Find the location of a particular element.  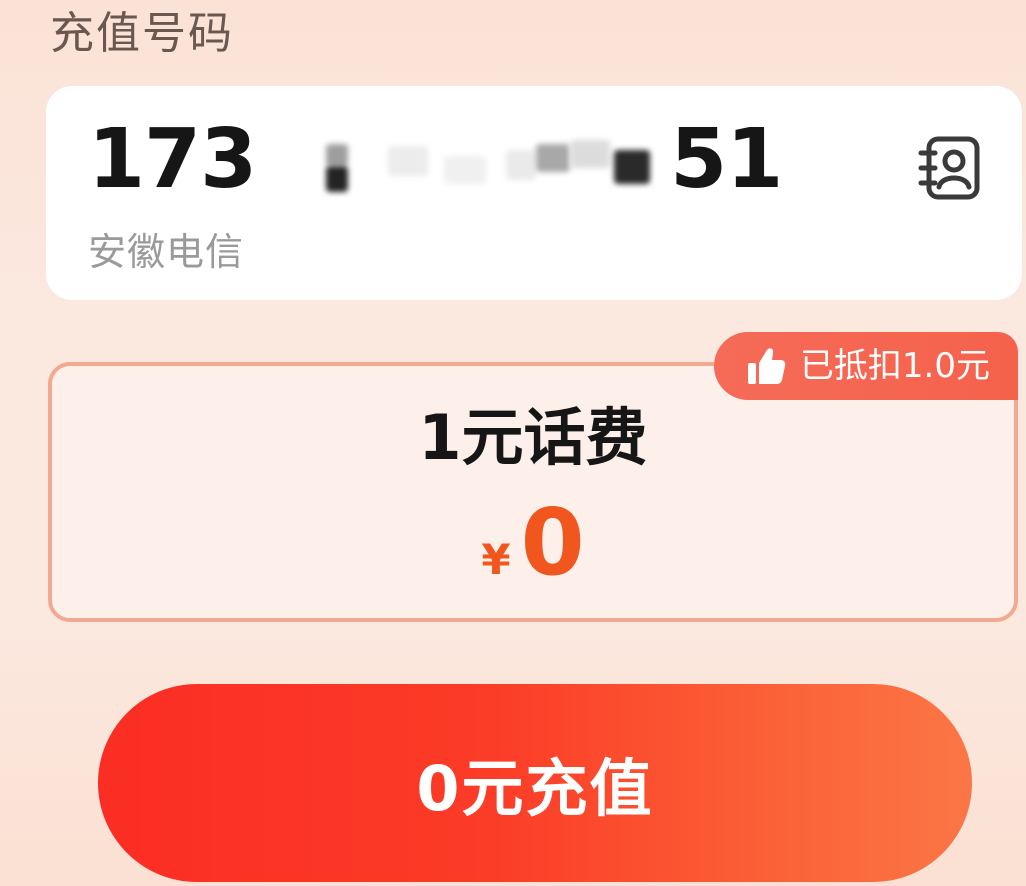

currency-symbol: ¥ is located at coordinates (496, 559).